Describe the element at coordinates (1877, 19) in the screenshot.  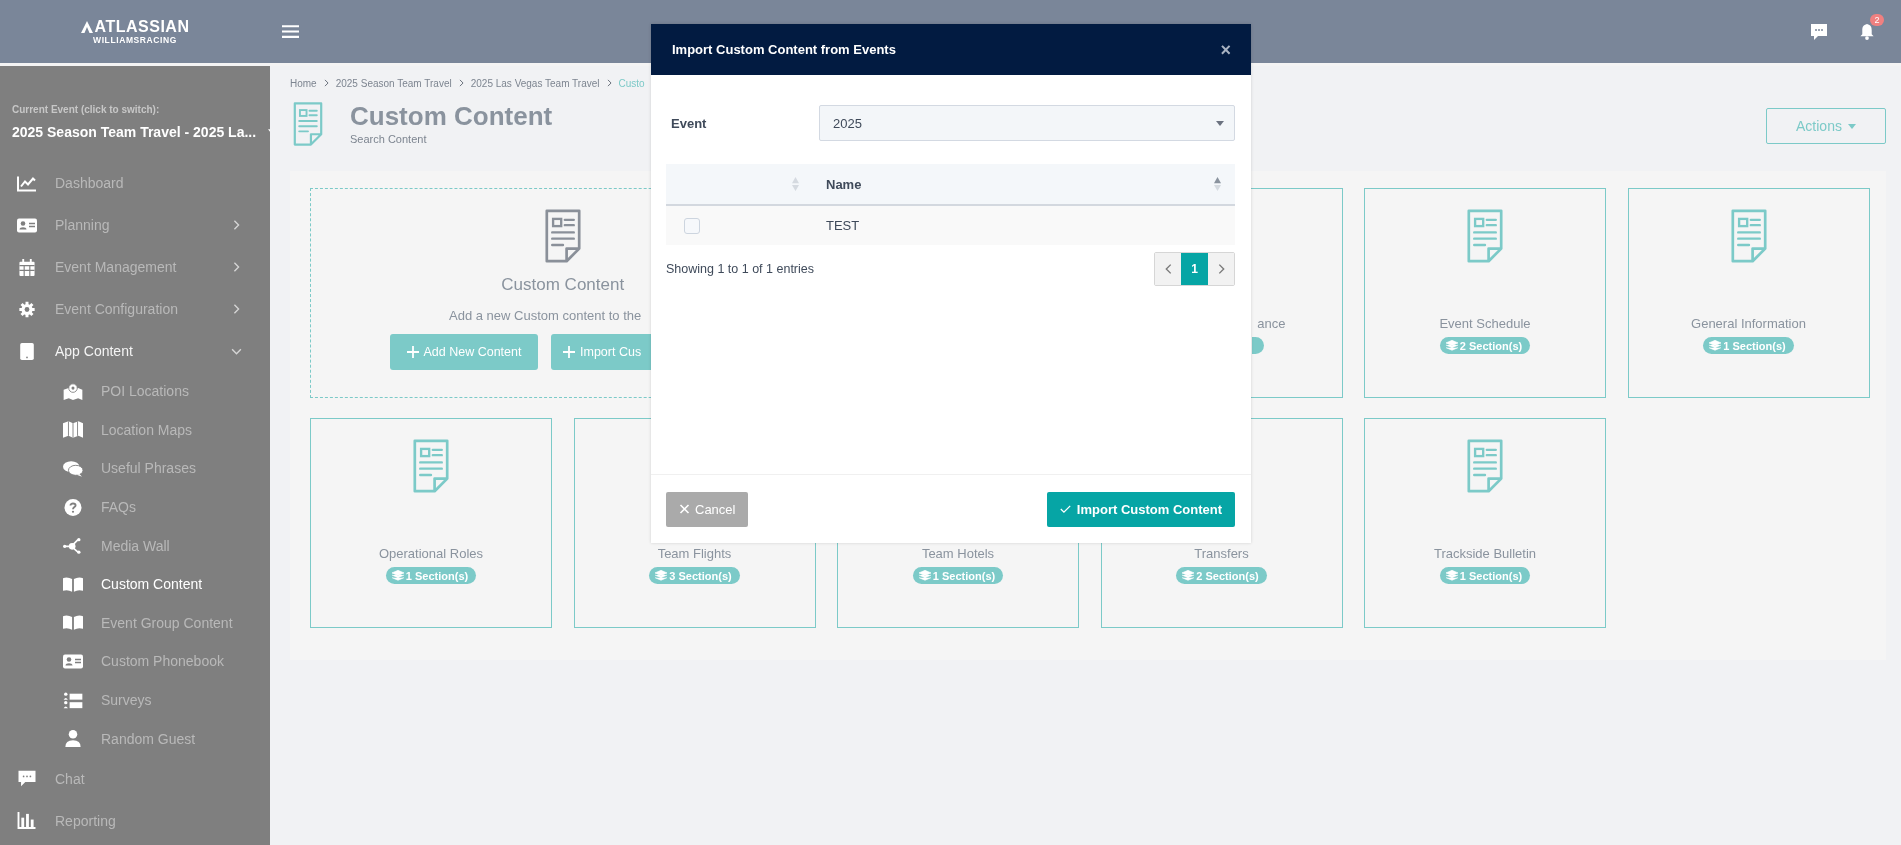
I see `notification-badge: 2` at that location.